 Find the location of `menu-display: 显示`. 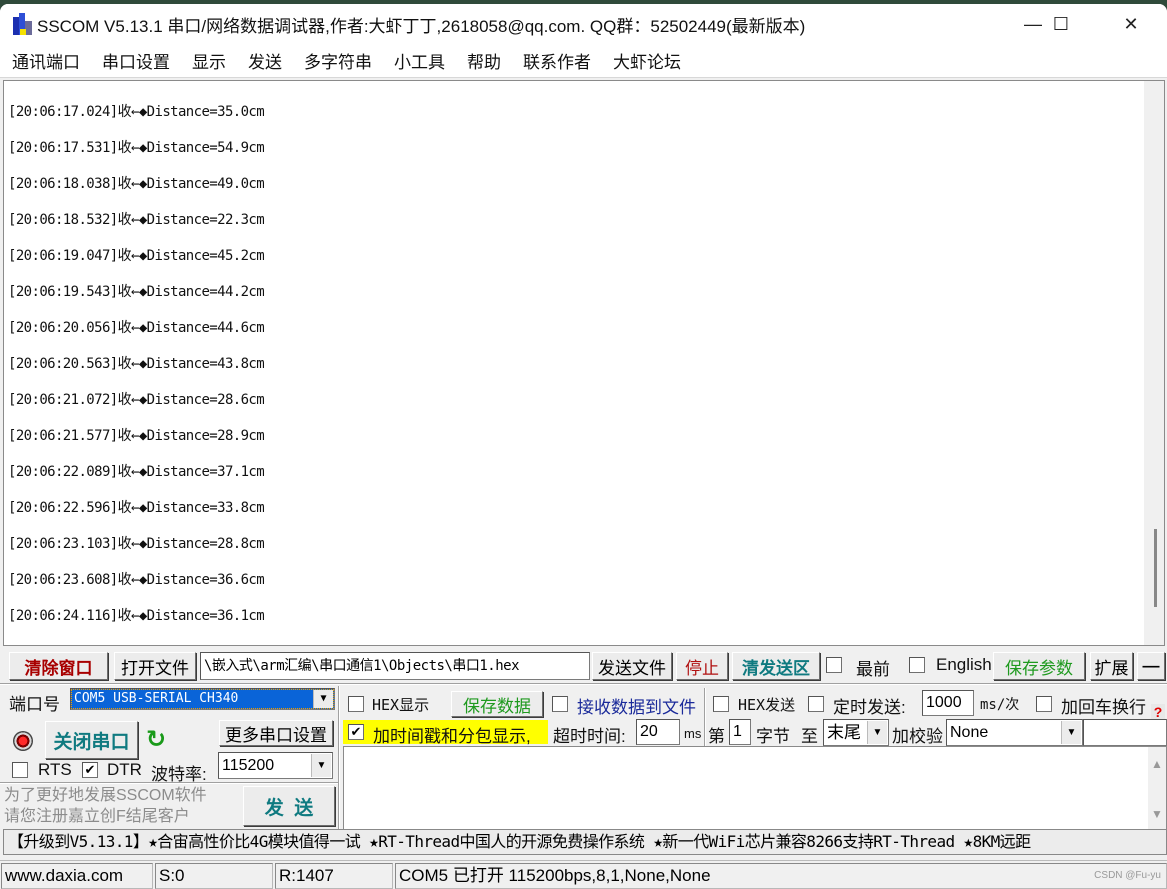

menu-display: 显示 is located at coordinates (209, 60).